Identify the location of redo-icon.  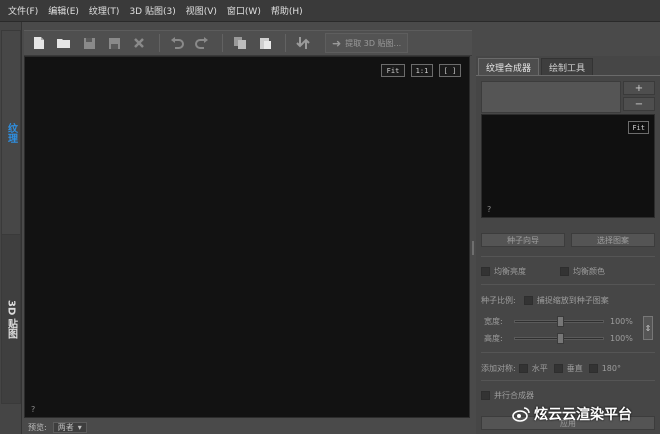
(202, 43).